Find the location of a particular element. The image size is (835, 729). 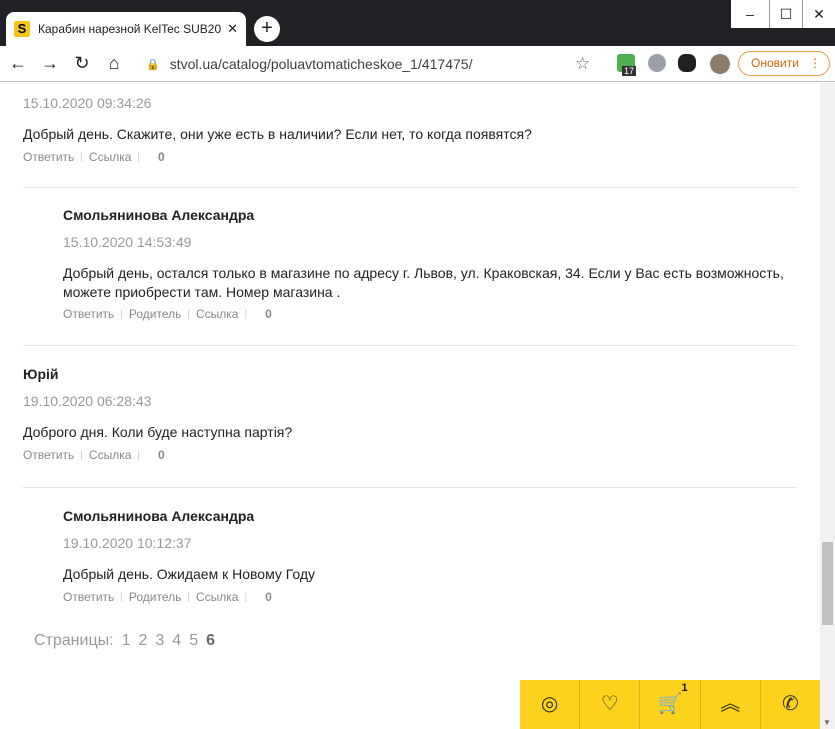

profile-avatar is located at coordinates (720, 64).